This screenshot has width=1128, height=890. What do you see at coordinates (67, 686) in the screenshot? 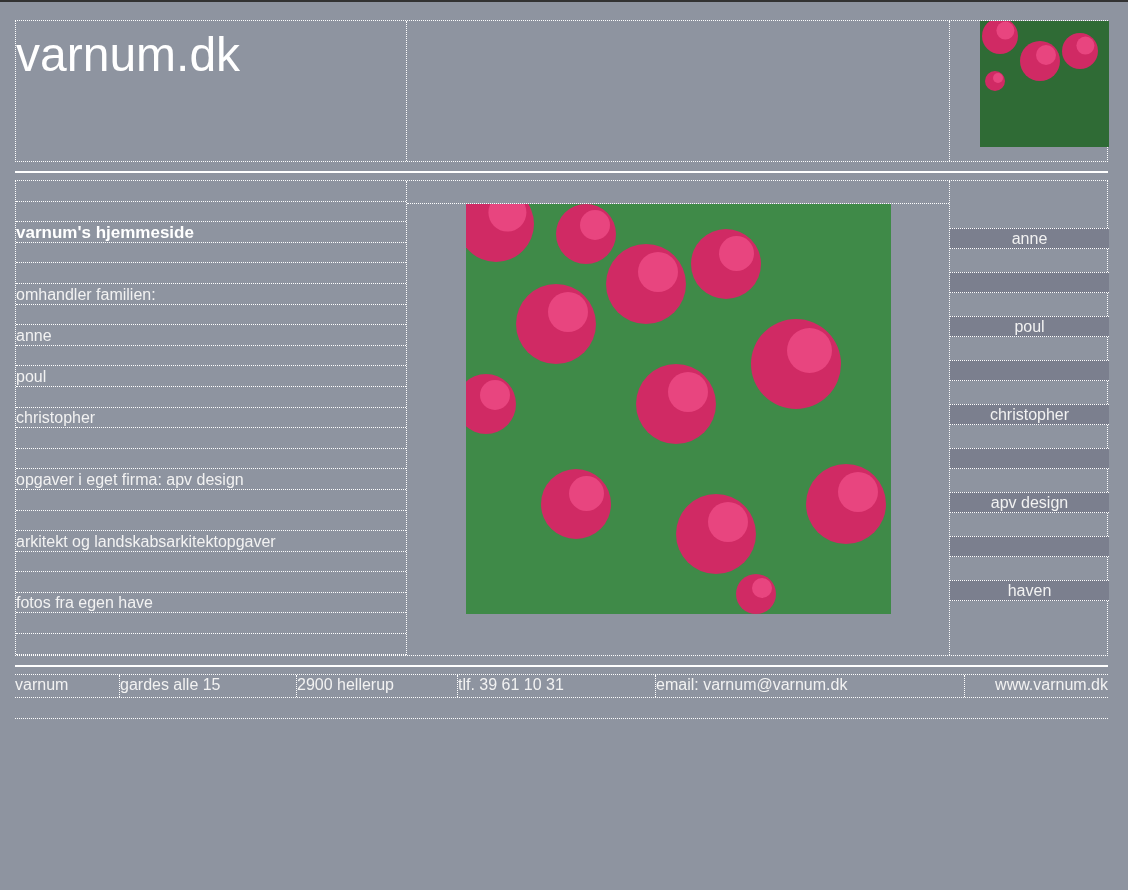
I see `footer-text: varnum` at bounding box center [67, 686].